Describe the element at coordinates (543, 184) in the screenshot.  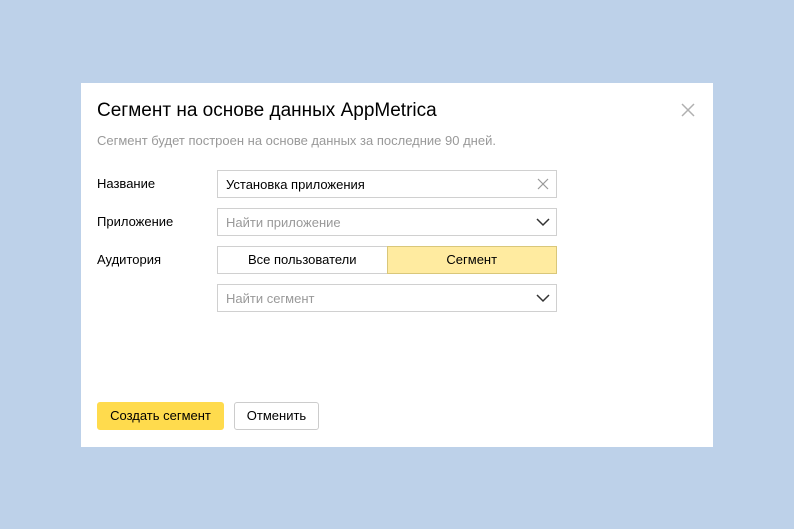
I see `clear-icon` at that location.